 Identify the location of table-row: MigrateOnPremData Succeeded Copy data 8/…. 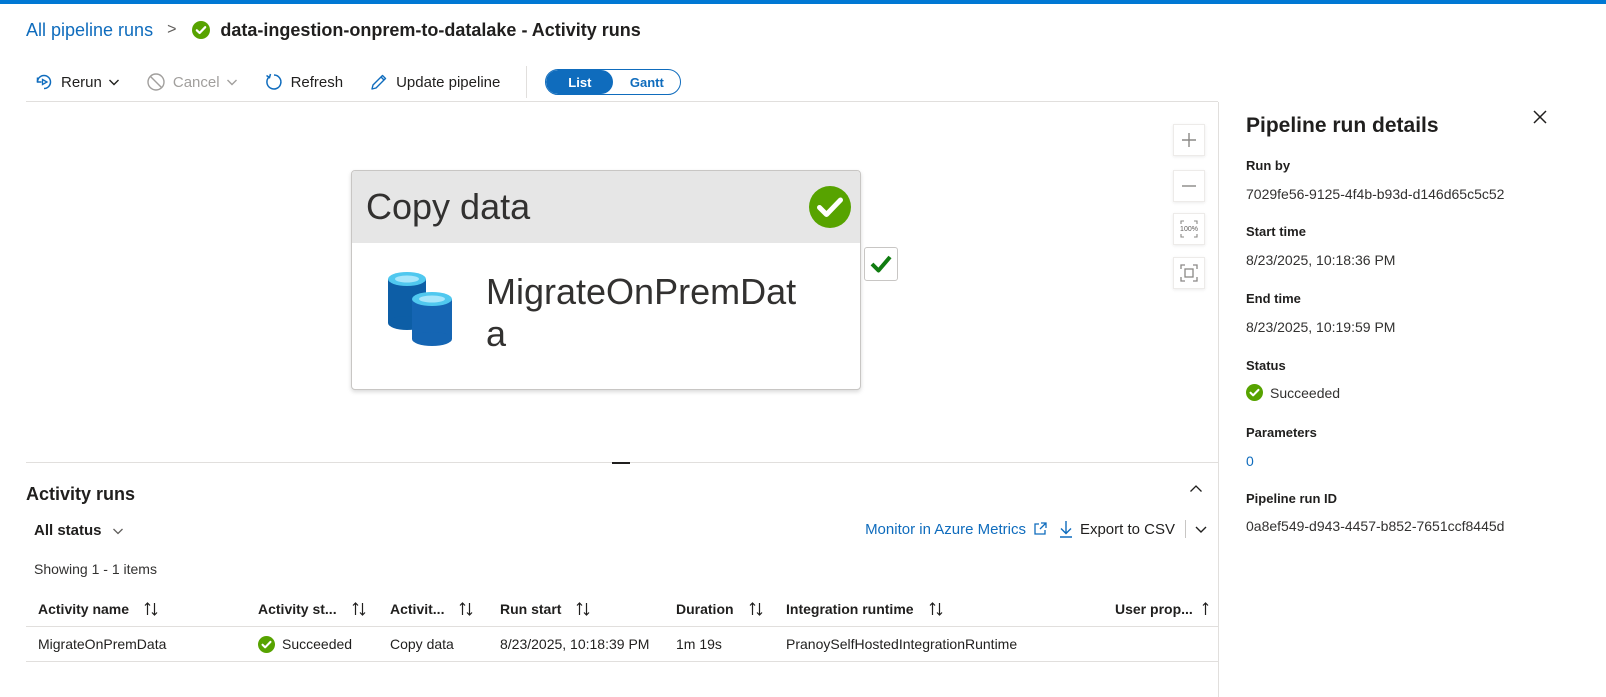
(622, 644).